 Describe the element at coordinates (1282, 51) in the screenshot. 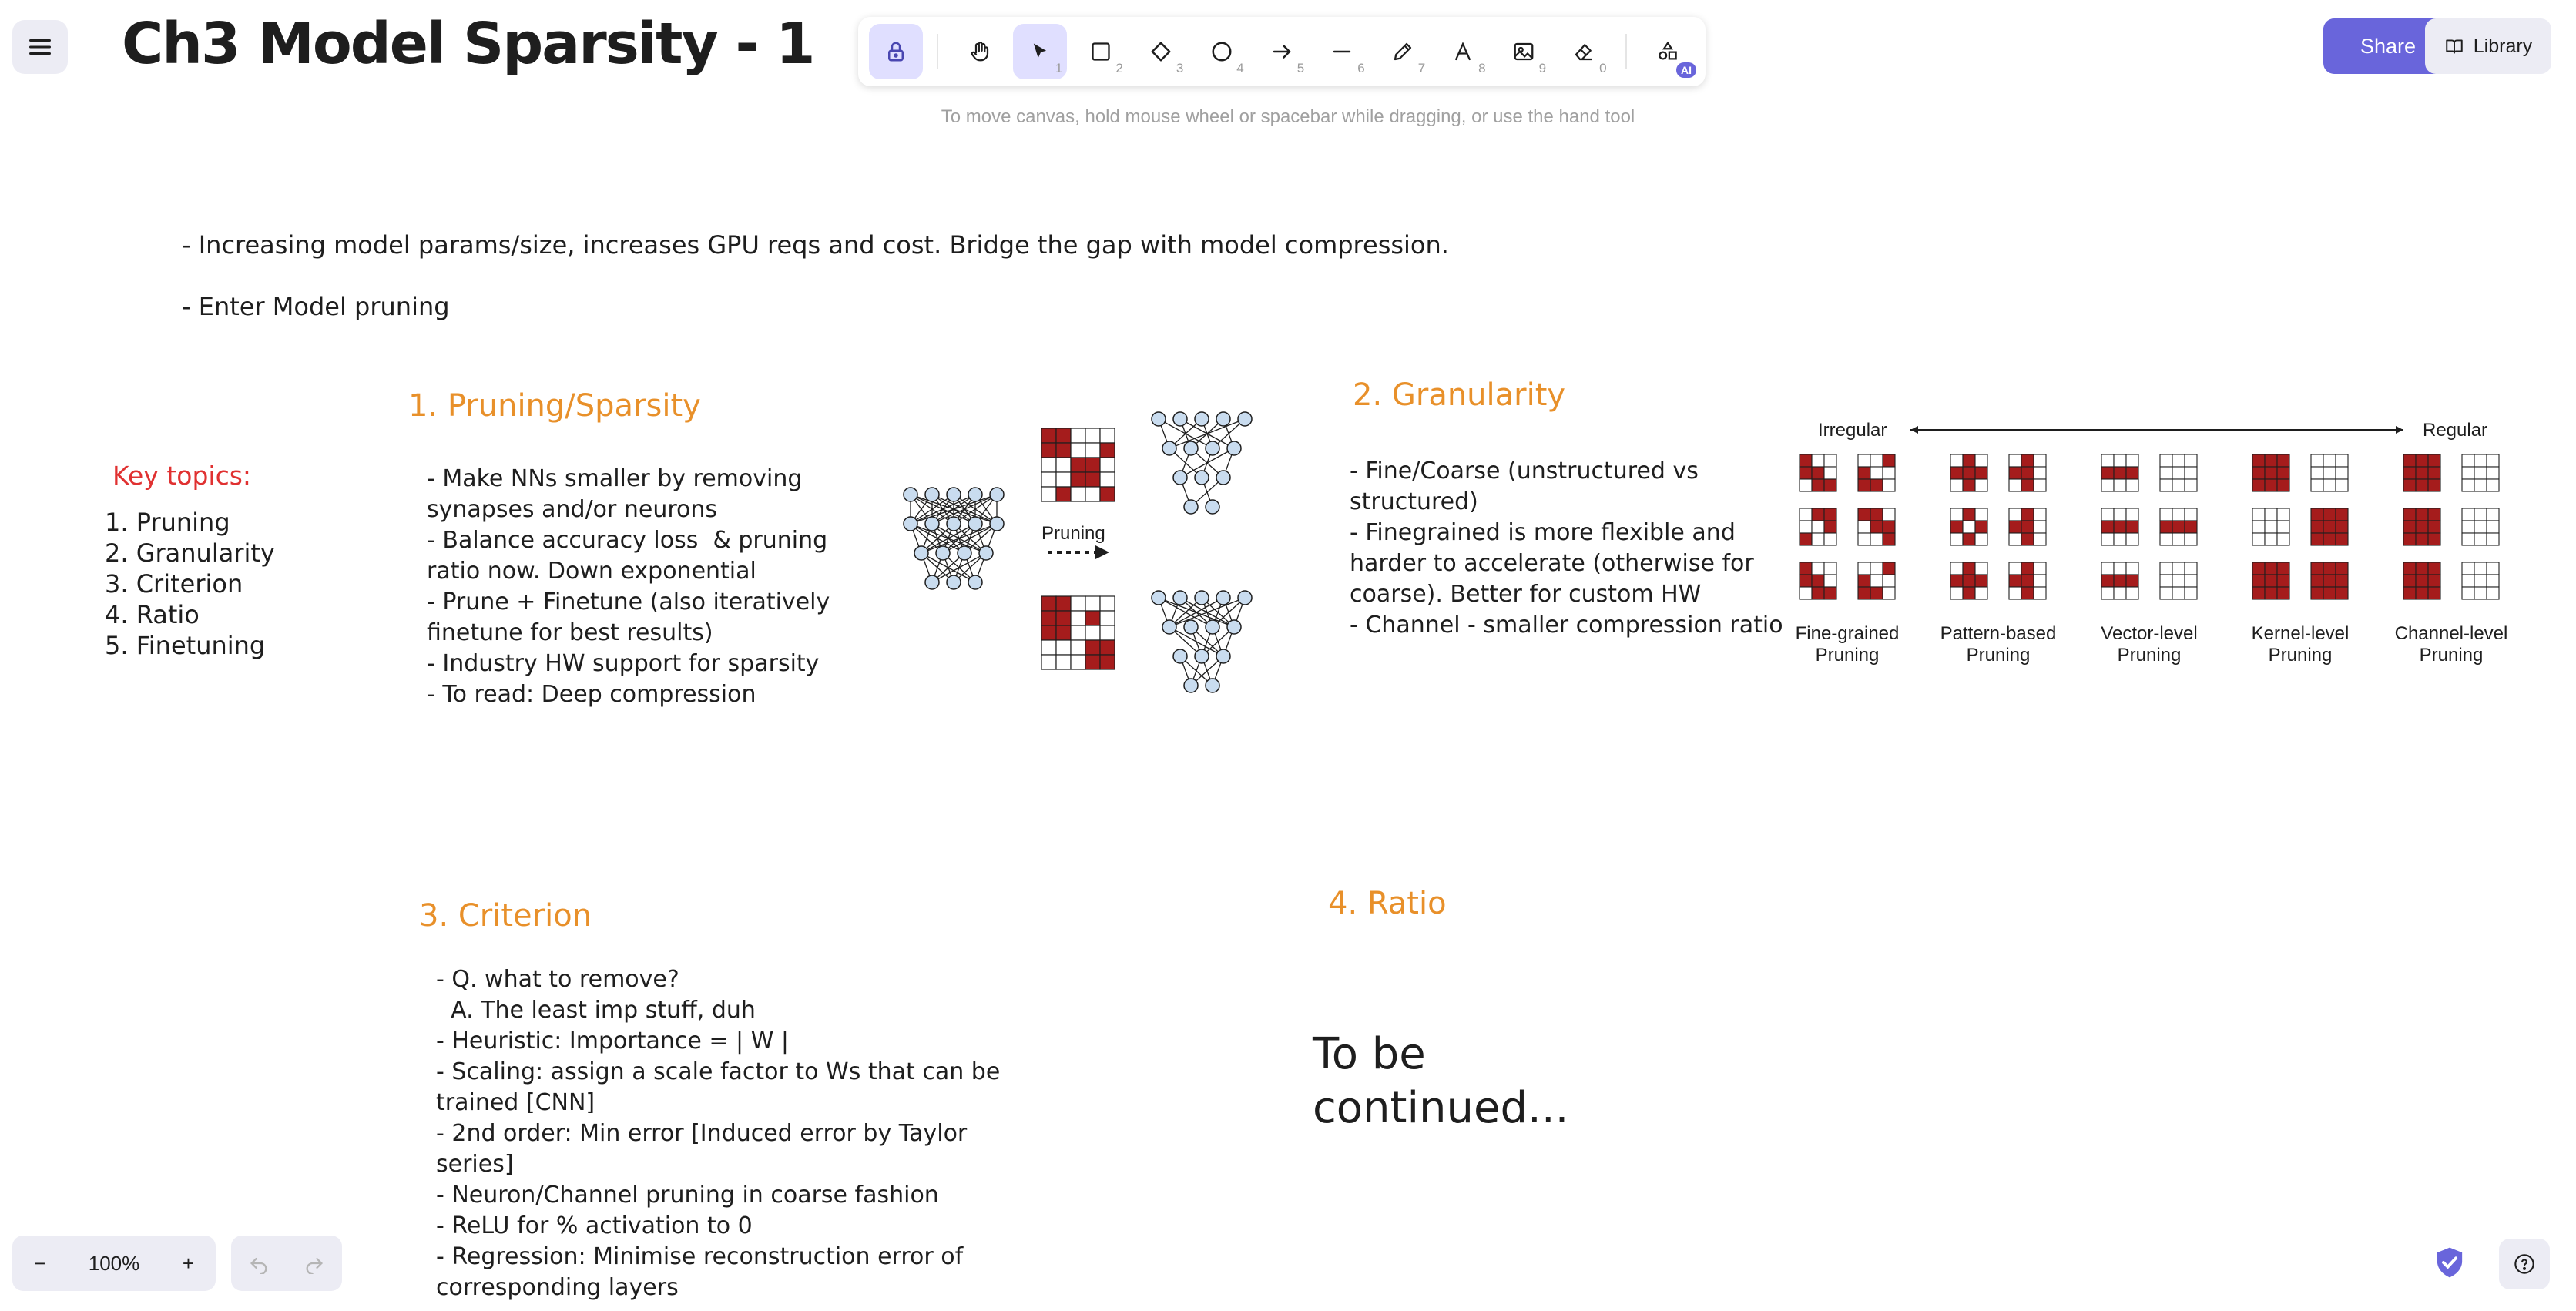

I see `arrow-tool: 5` at that location.